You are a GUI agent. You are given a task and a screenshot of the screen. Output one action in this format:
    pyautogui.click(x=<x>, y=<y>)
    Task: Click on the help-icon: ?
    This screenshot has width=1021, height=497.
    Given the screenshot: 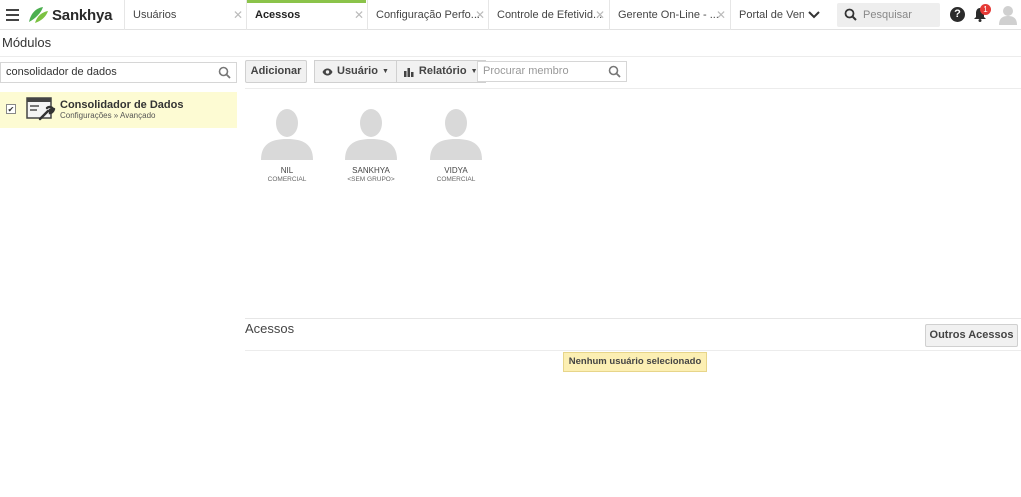 What is the action you would take?
    pyautogui.click(x=957, y=14)
    